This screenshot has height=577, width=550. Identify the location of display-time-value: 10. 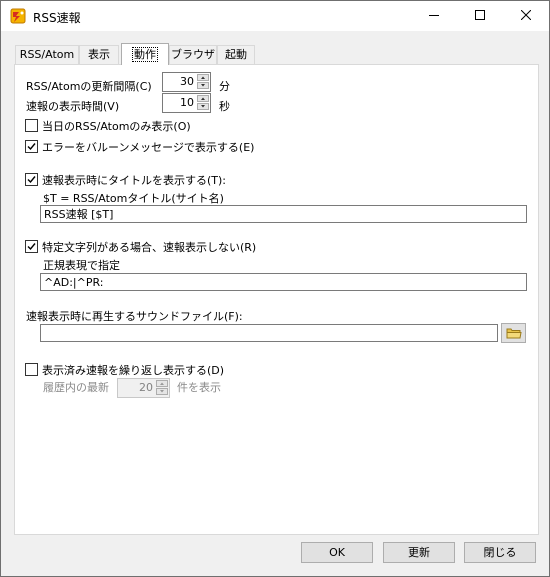
(187, 102).